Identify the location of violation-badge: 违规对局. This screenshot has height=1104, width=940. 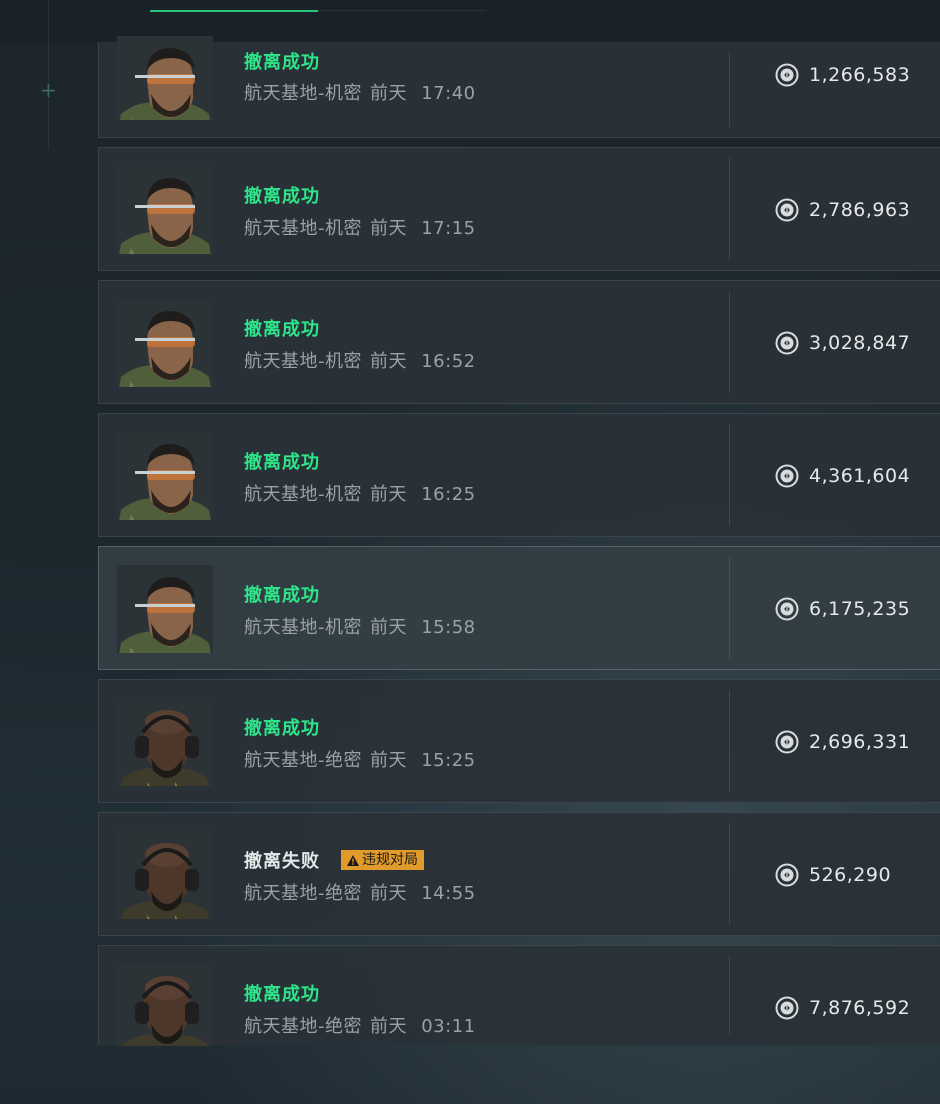
(382, 860).